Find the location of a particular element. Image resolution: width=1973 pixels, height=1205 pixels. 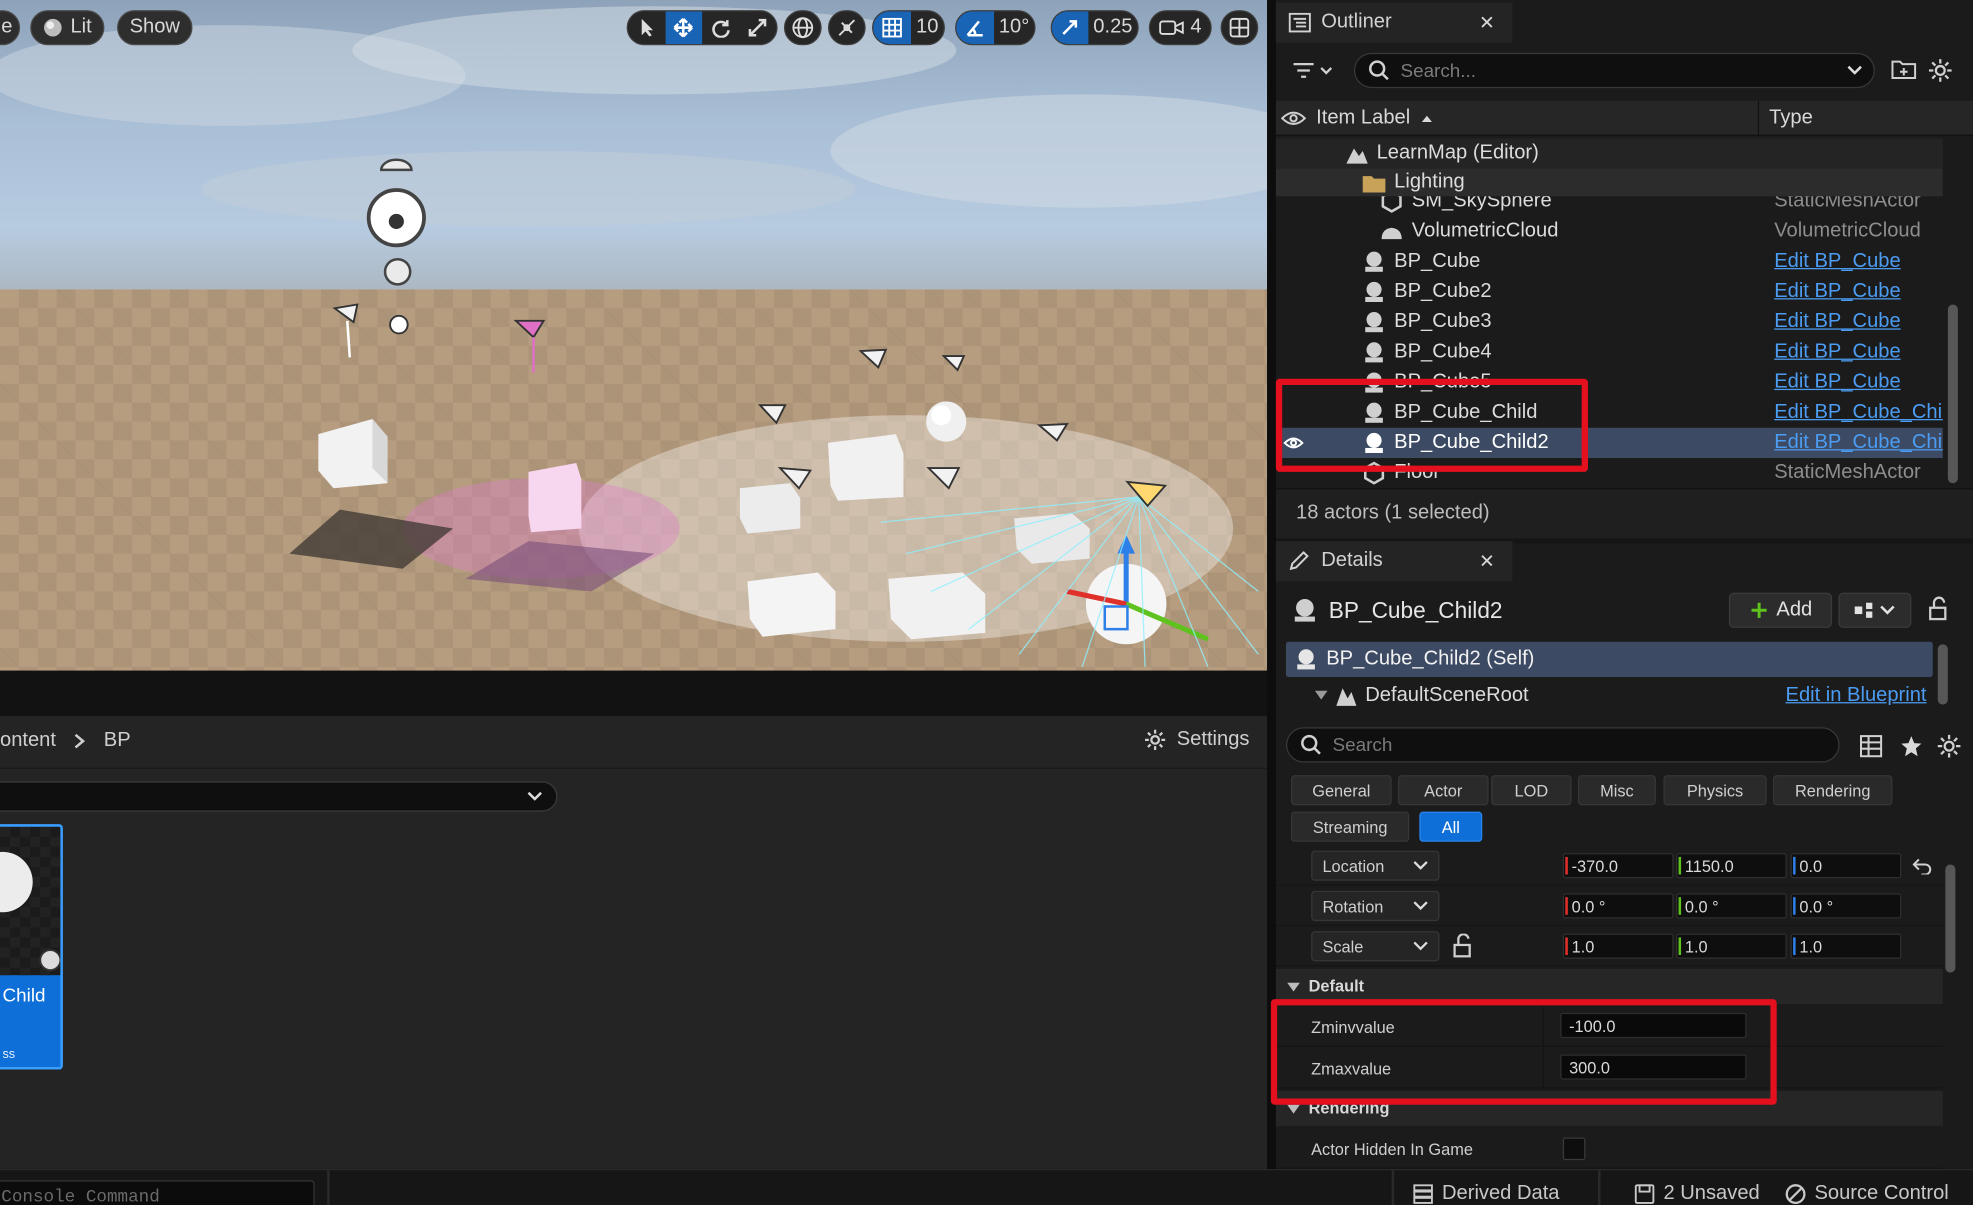

filter-misc: Misc is located at coordinates (1616, 790).